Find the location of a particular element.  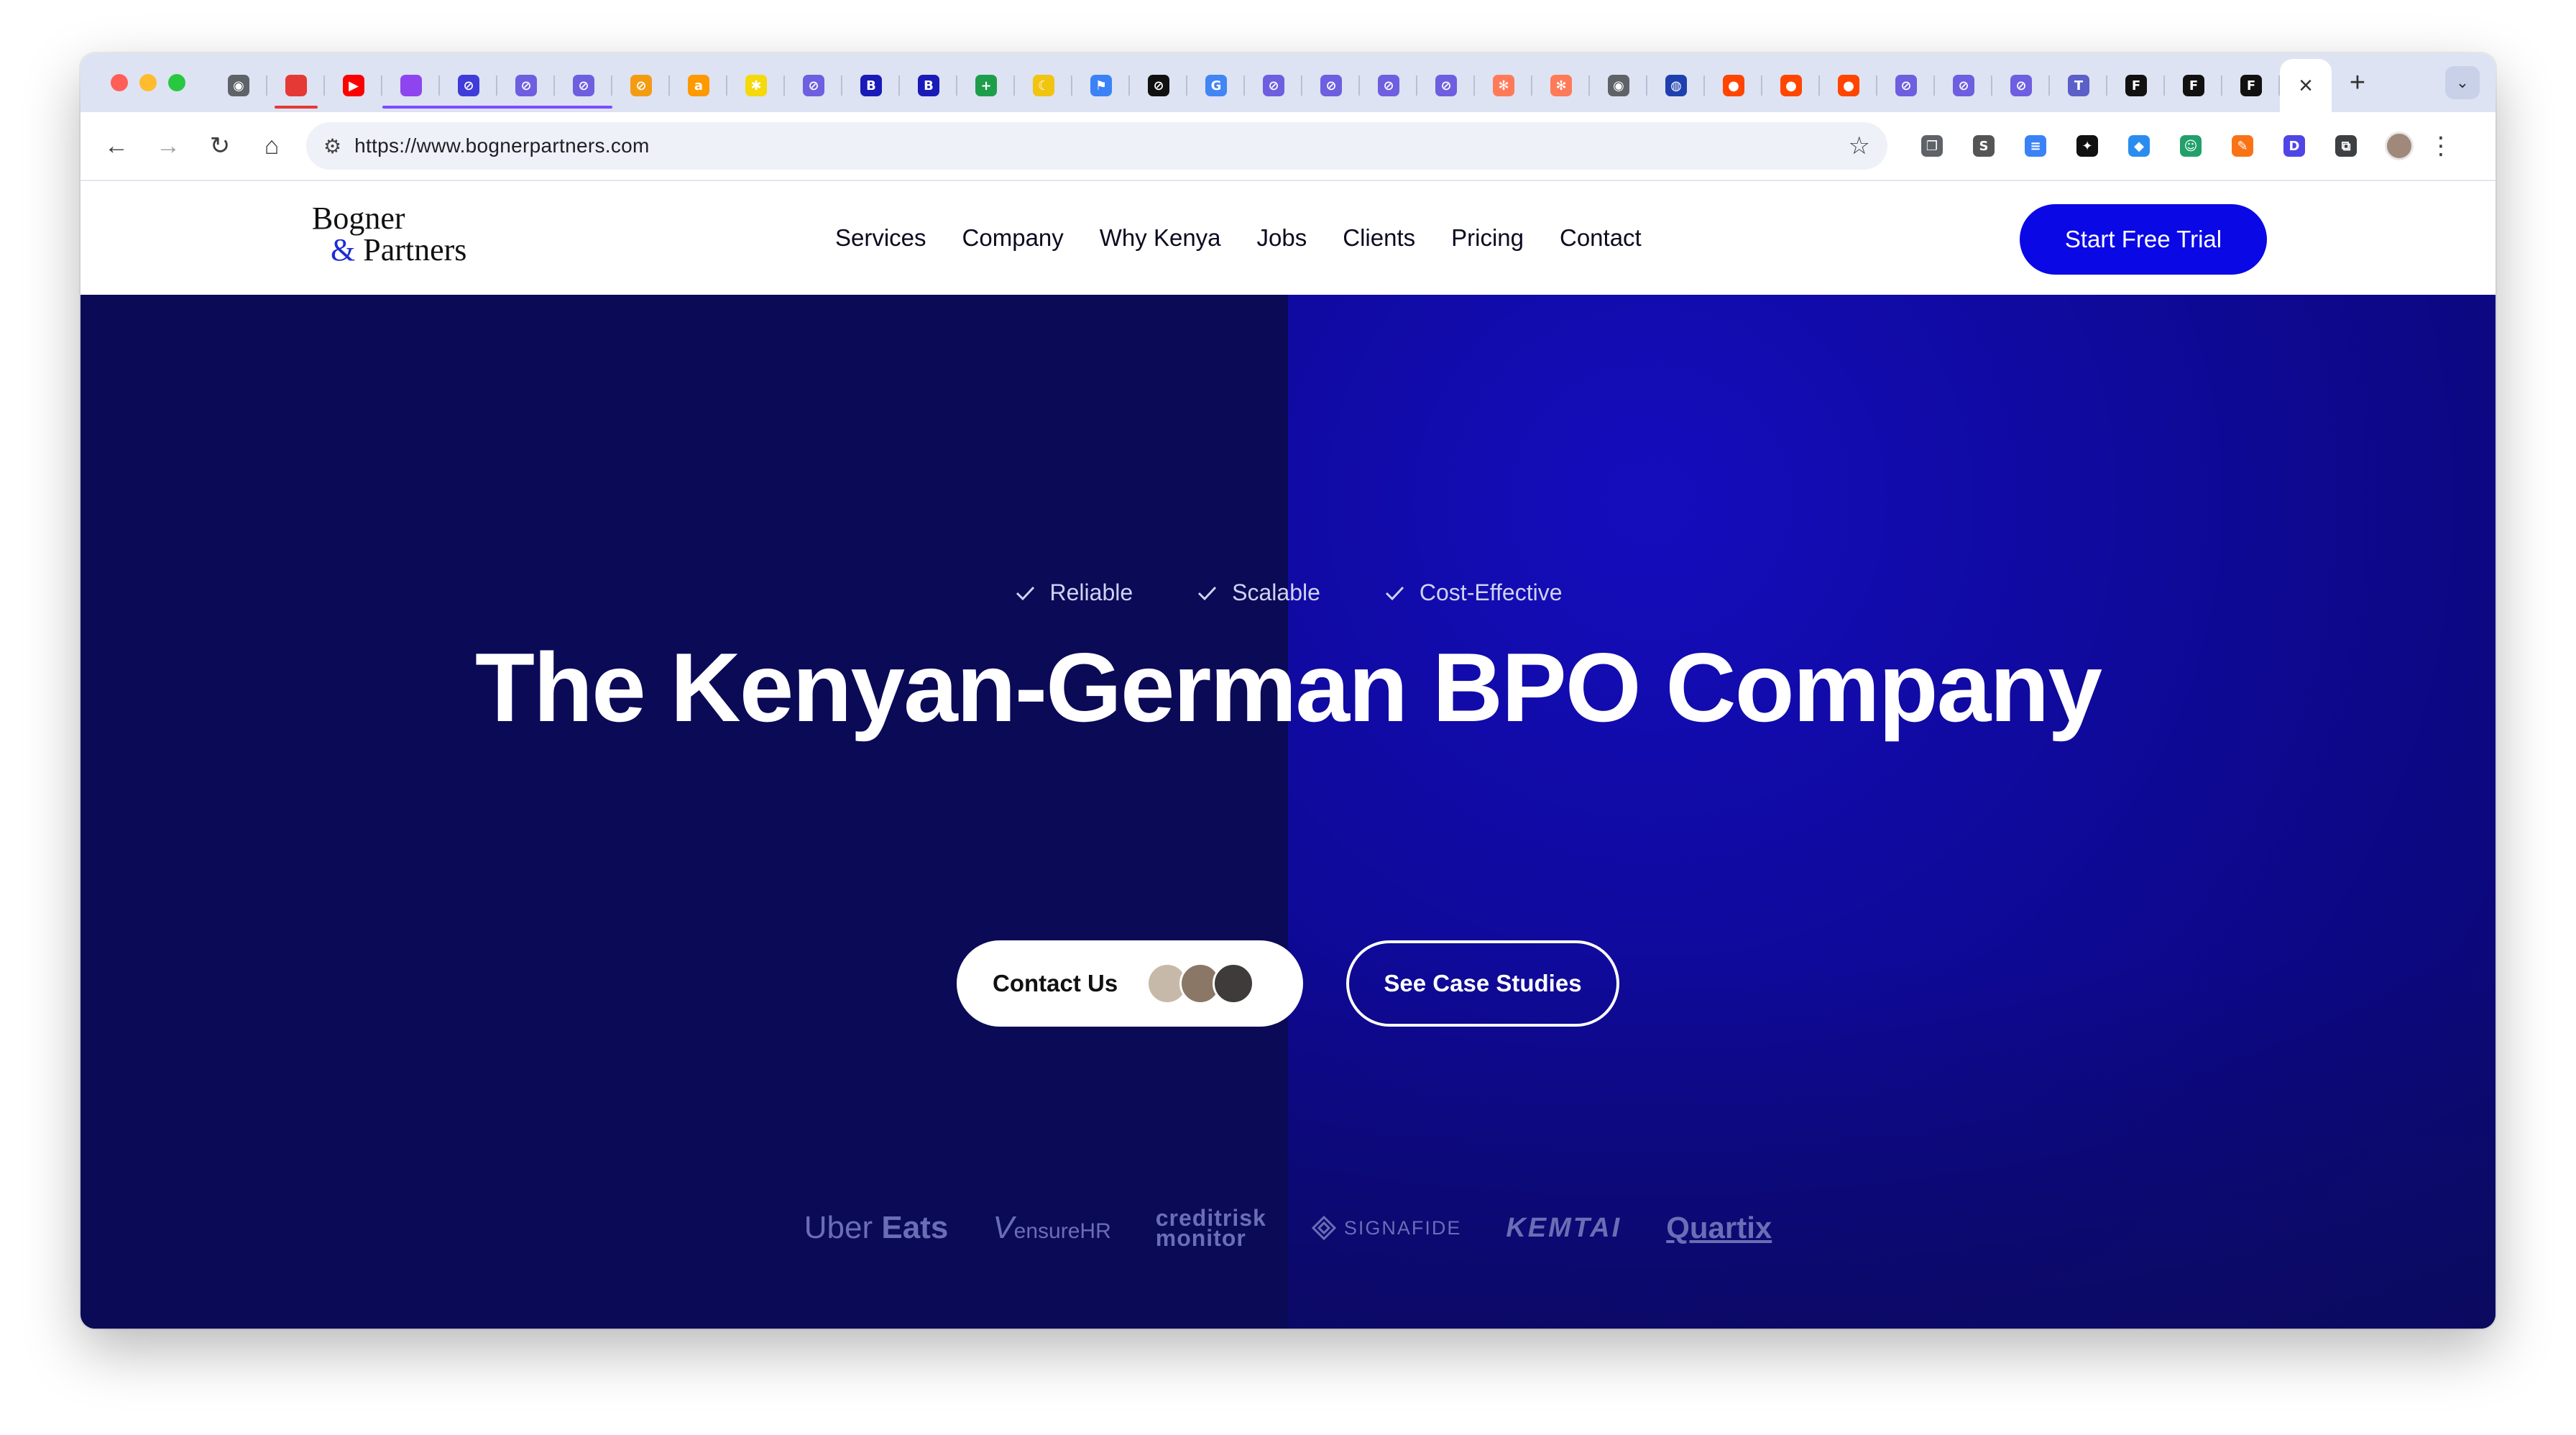

extension-button: ❐ is located at coordinates (1932, 146).